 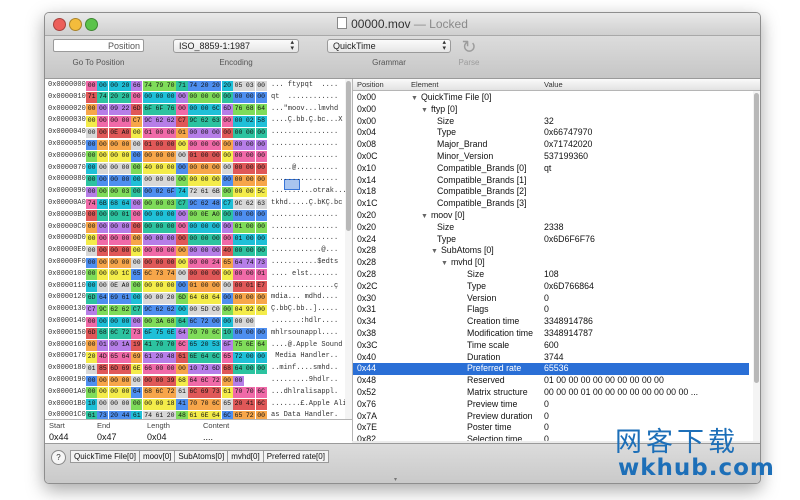 What do you see at coordinates (370, 84) in the screenshot?
I see `column-position: Position` at bounding box center [370, 84].